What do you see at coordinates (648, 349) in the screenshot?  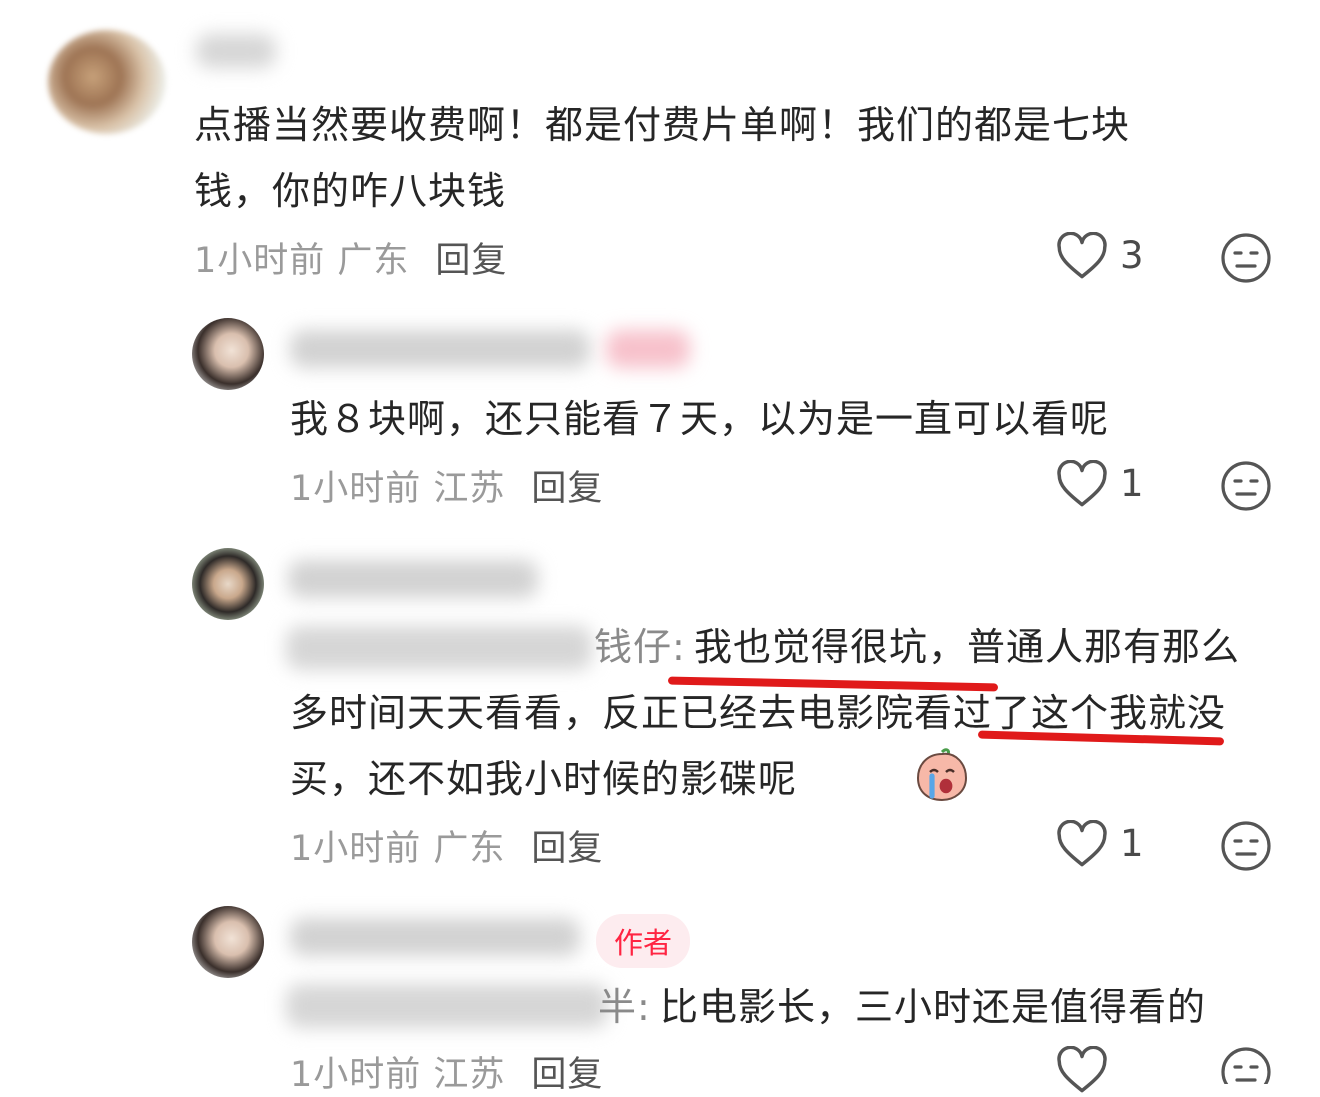 I see `badge-blurred` at bounding box center [648, 349].